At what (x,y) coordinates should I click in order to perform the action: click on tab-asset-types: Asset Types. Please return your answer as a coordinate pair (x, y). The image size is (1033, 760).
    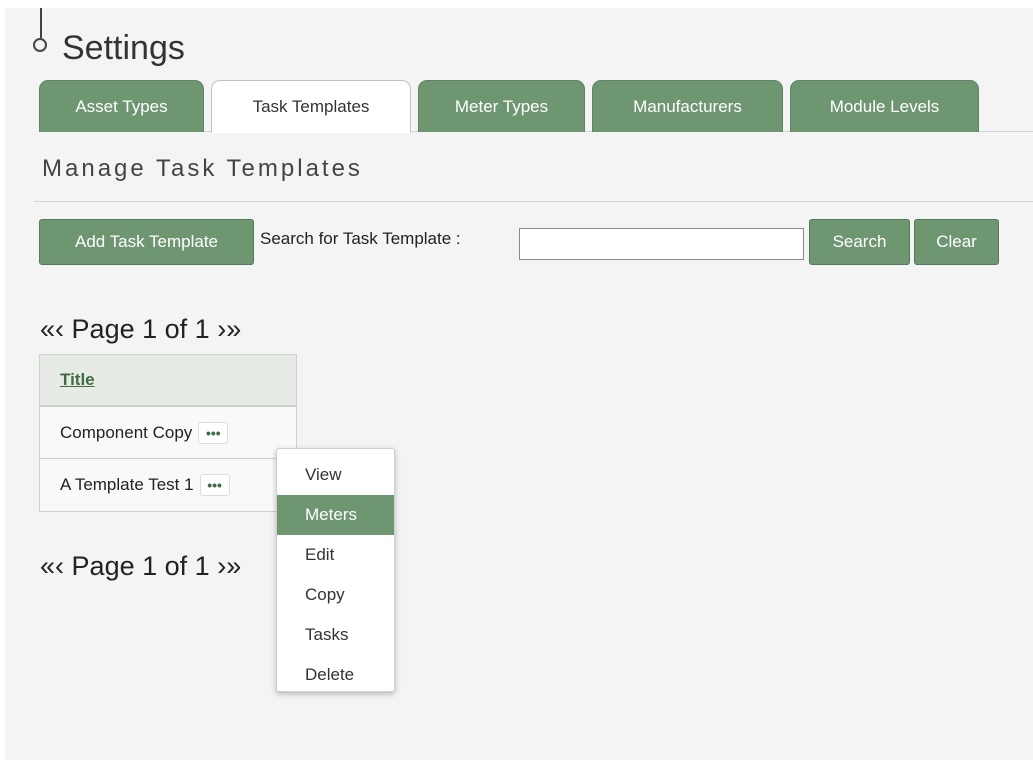
    Looking at the image, I should click on (121, 106).